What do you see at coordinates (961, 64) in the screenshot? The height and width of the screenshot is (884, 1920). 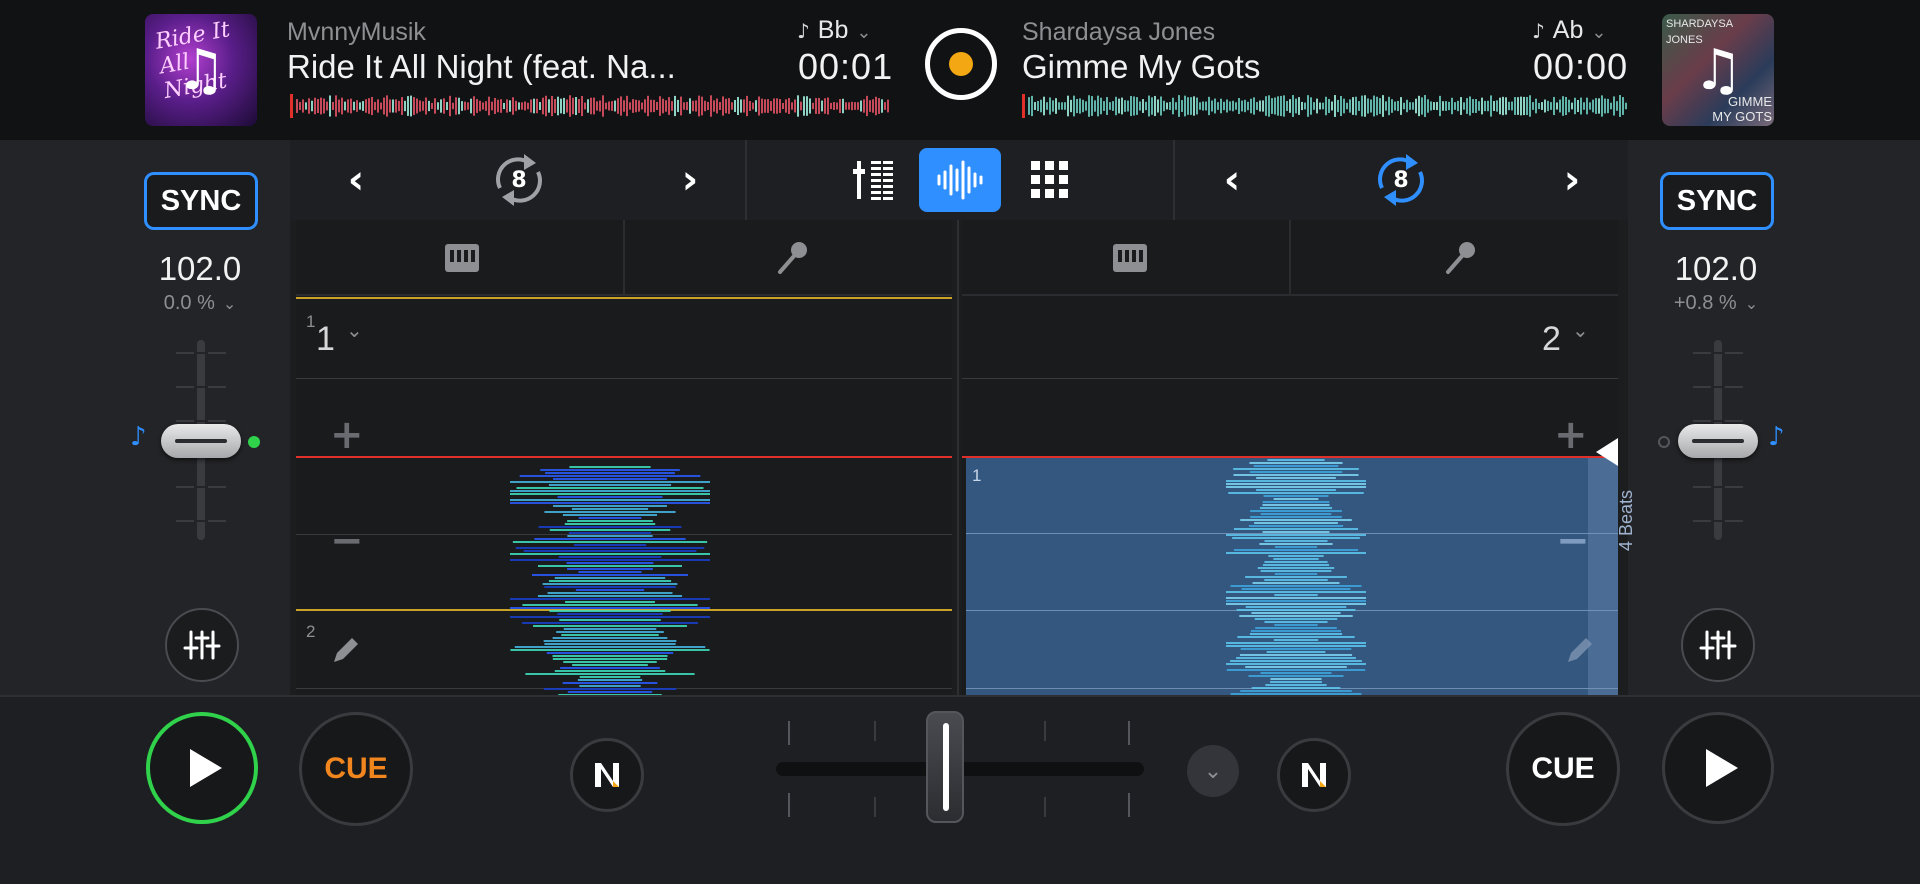 I see `record-button` at bounding box center [961, 64].